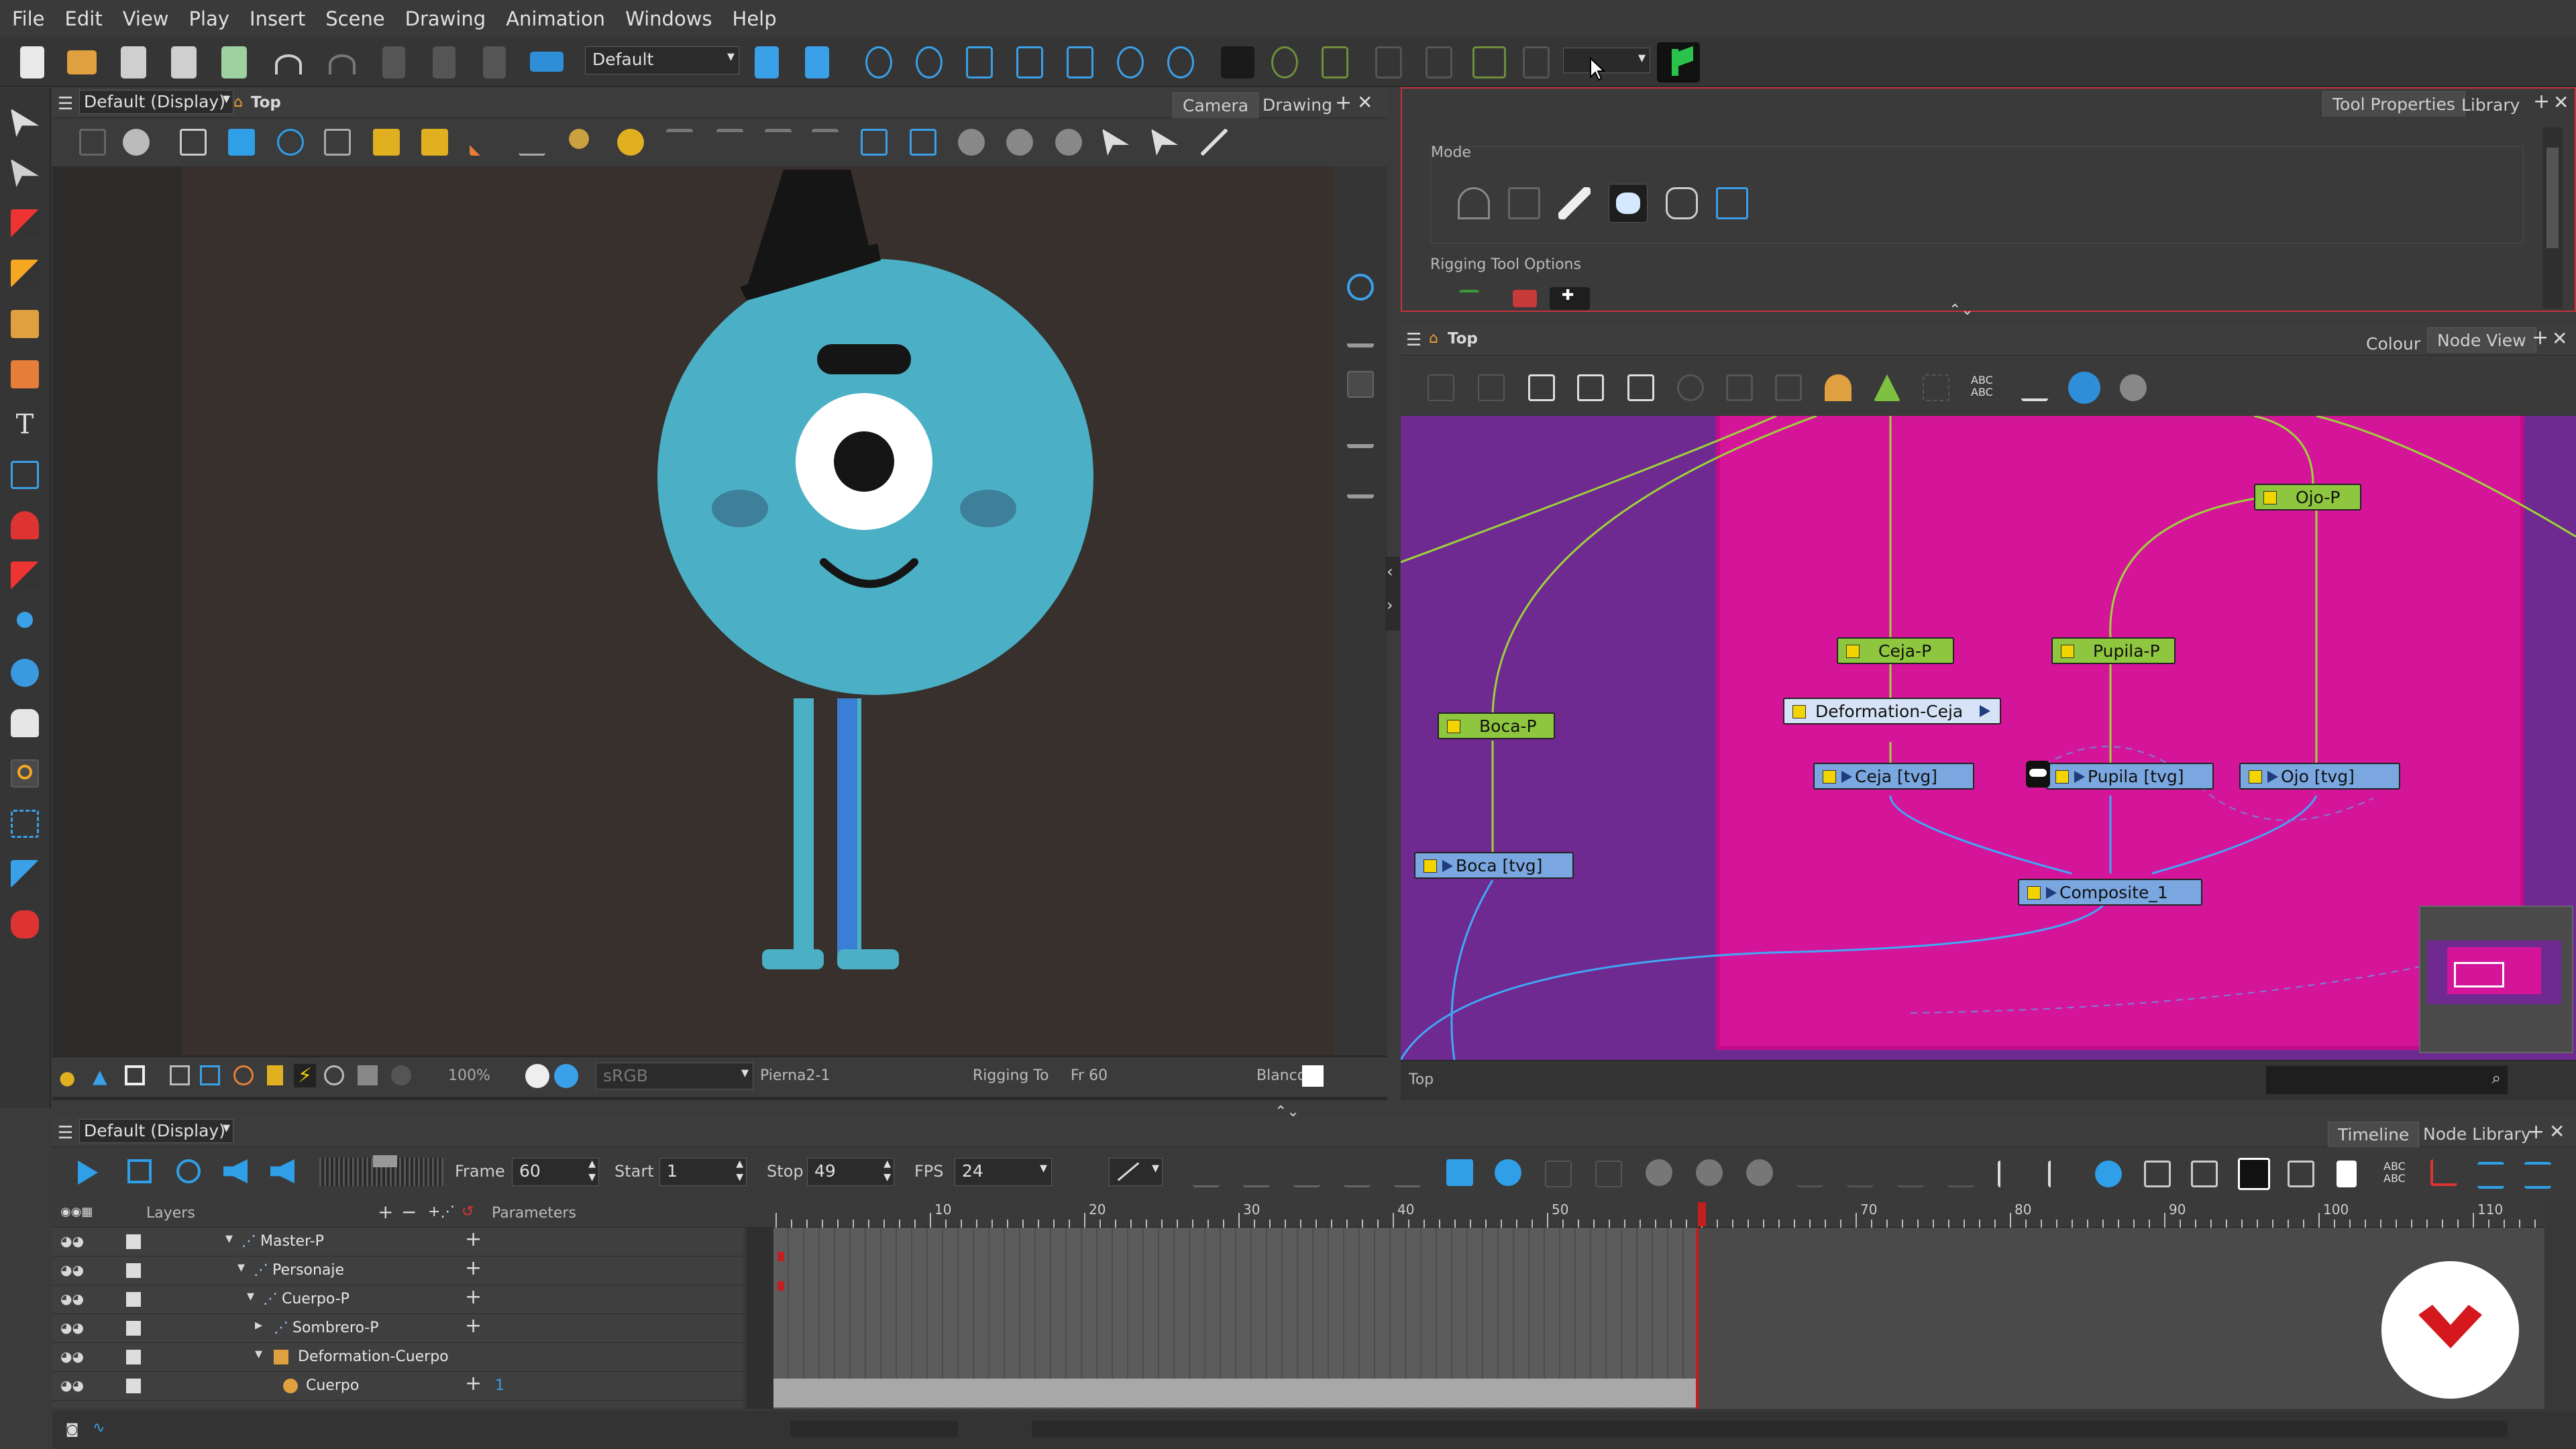  I want to click on mirror-icon, so click(874, 142).